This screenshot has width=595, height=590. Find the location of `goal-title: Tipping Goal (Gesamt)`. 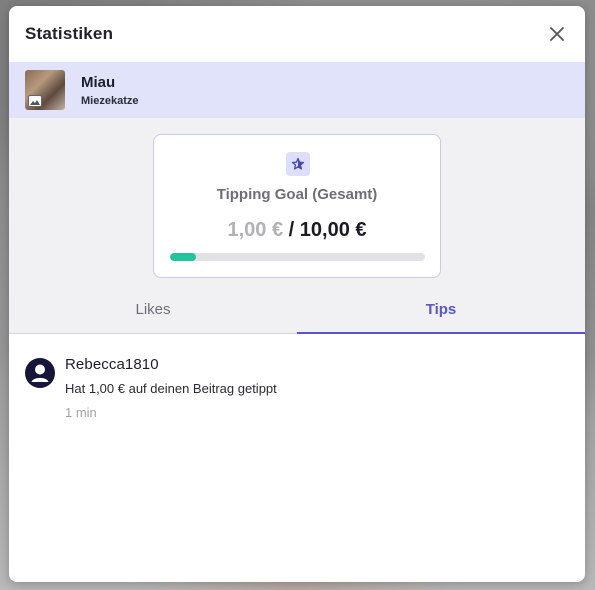

goal-title: Tipping Goal (Gesamt) is located at coordinates (297, 194).